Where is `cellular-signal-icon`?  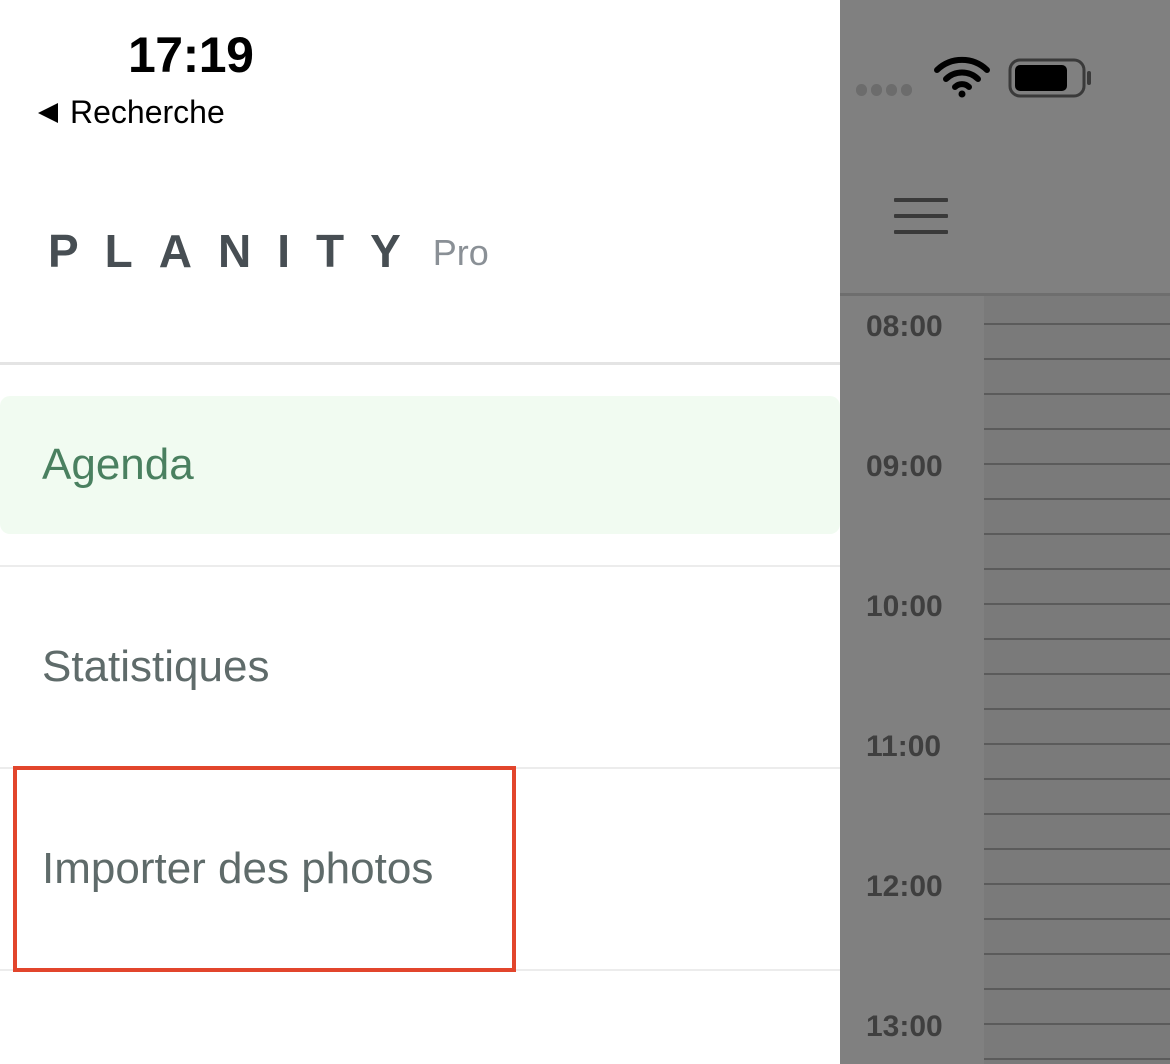 cellular-signal-icon is located at coordinates (884, 90).